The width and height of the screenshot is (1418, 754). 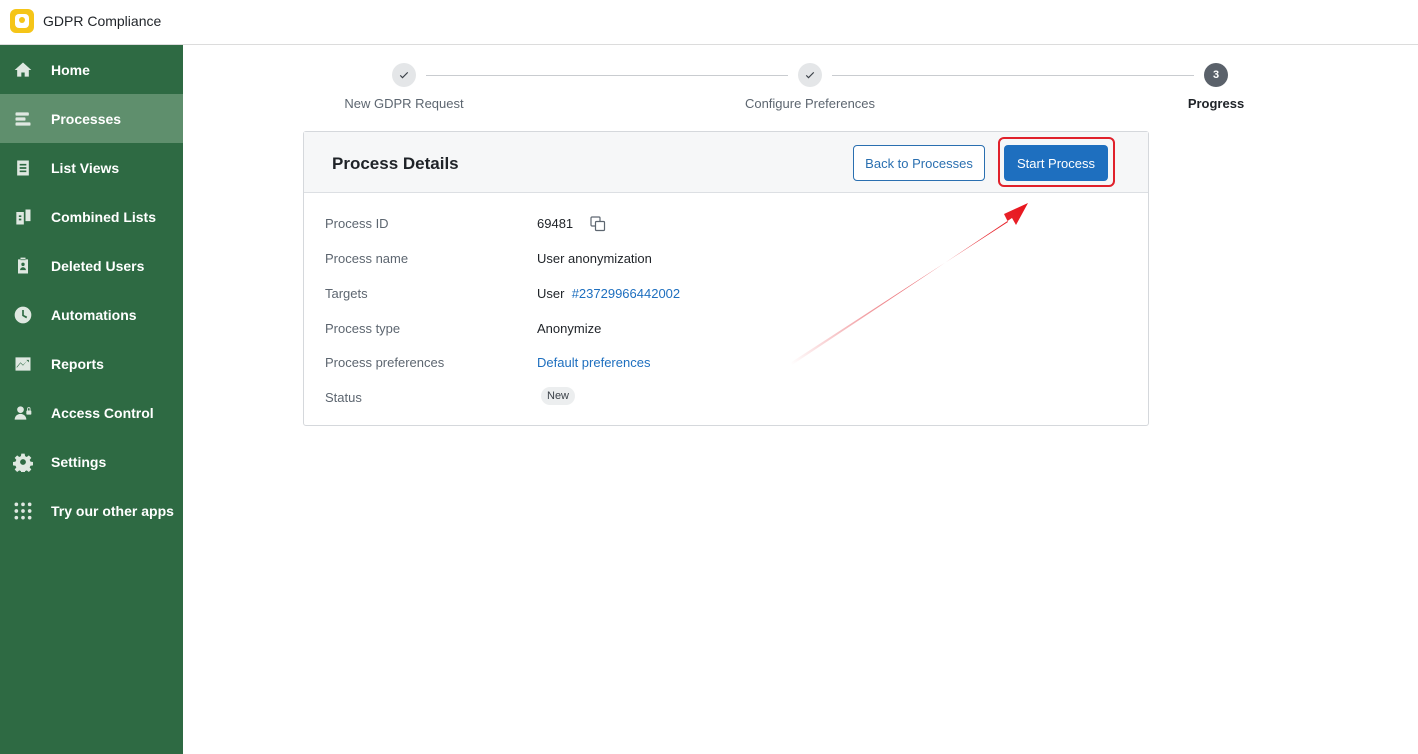 What do you see at coordinates (23, 70) in the screenshot?
I see `home-icon` at bounding box center [23, 70].